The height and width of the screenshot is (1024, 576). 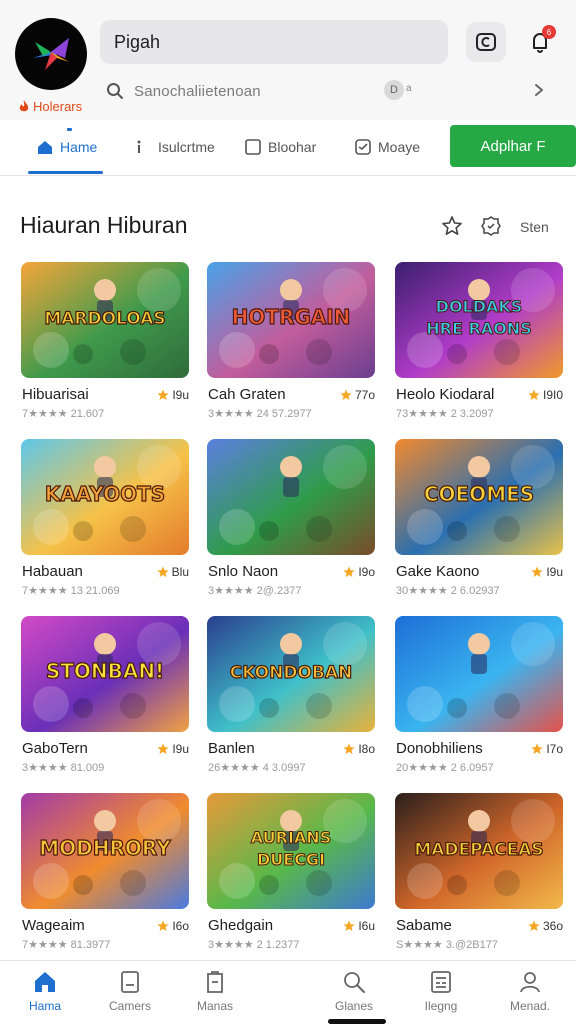 I want to click on game-thumbnail: AURIANS DUECGI, so click(x=291, y=851).